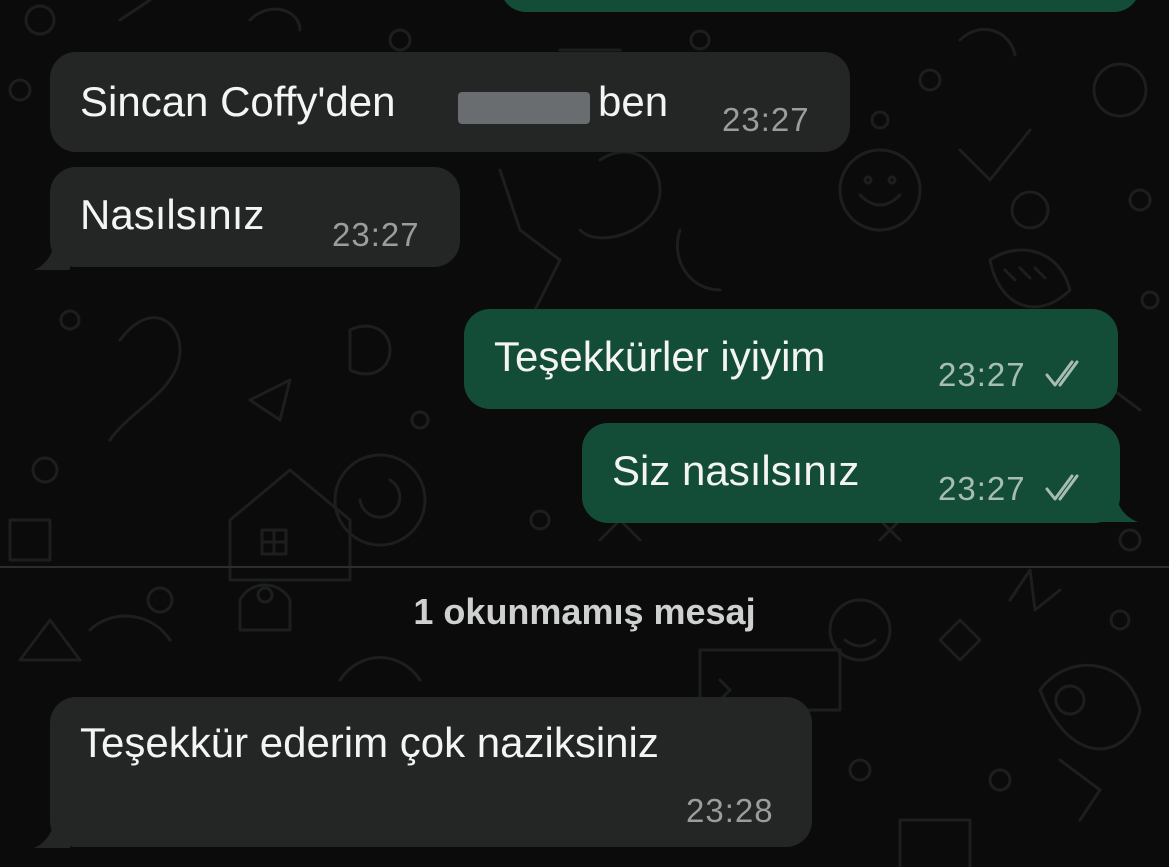 The width and height of the screenshot is (1169, 867). What do you see at coordinates (584, 611) in the screenshot?
I see `unread-messages-label: 1 okunmamış mesaj` at bounding box center [584, 611].